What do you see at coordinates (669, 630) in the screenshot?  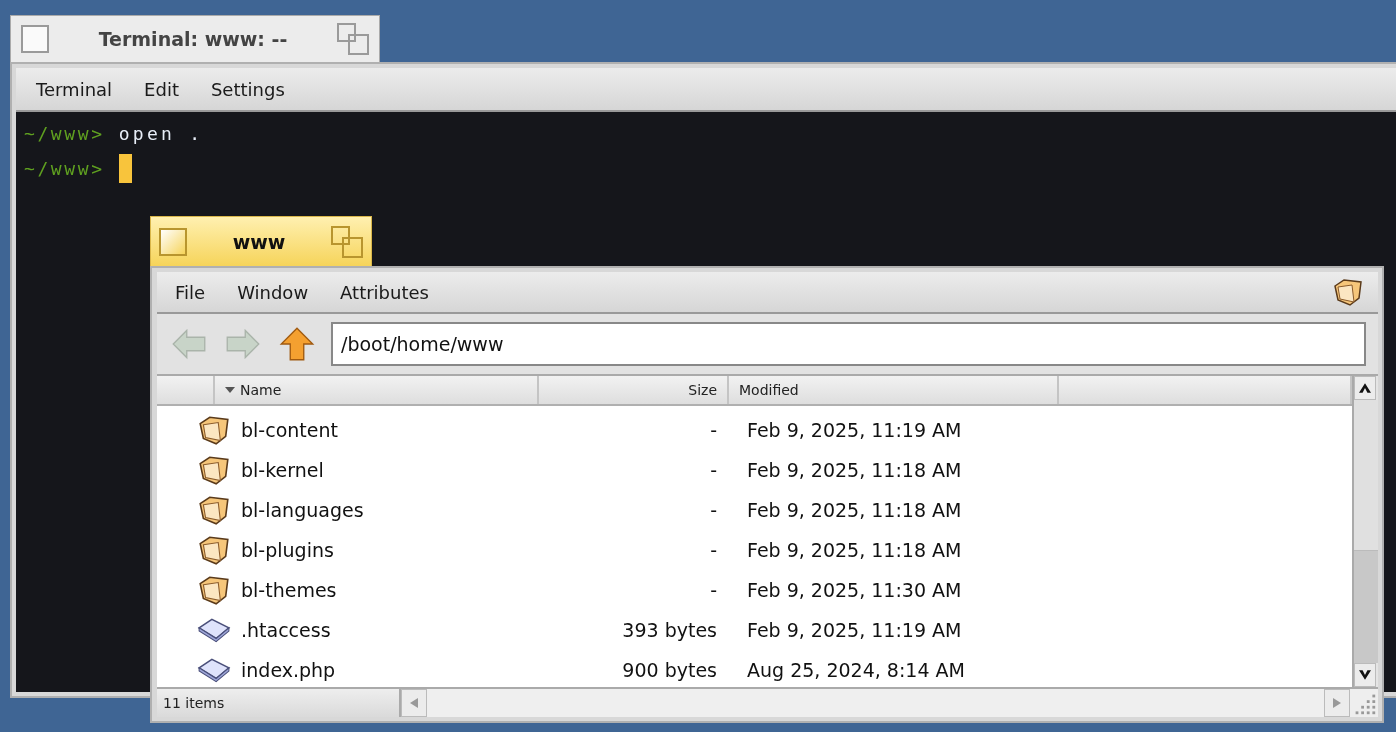 I see `file-size: 393 bytes` at bounding box center [669, 630].